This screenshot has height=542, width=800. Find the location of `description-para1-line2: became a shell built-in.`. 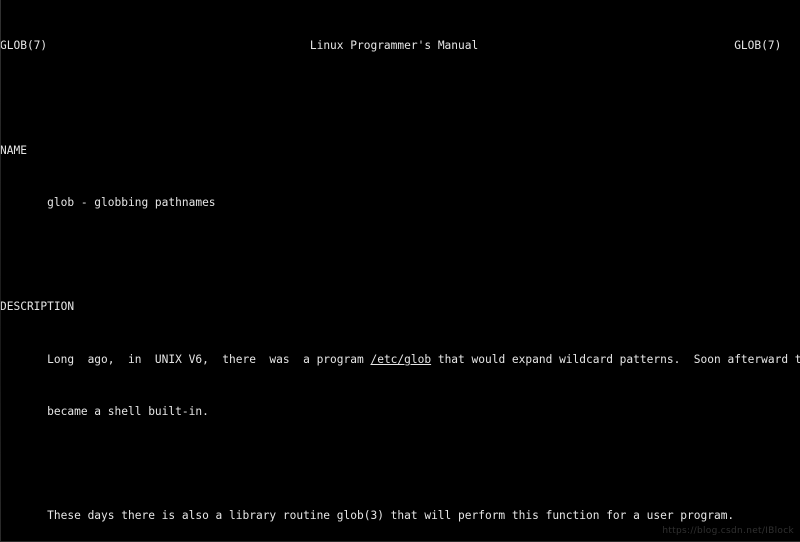

description-para1-line2: became a shell built-in. is located at coordinates (400, 411).